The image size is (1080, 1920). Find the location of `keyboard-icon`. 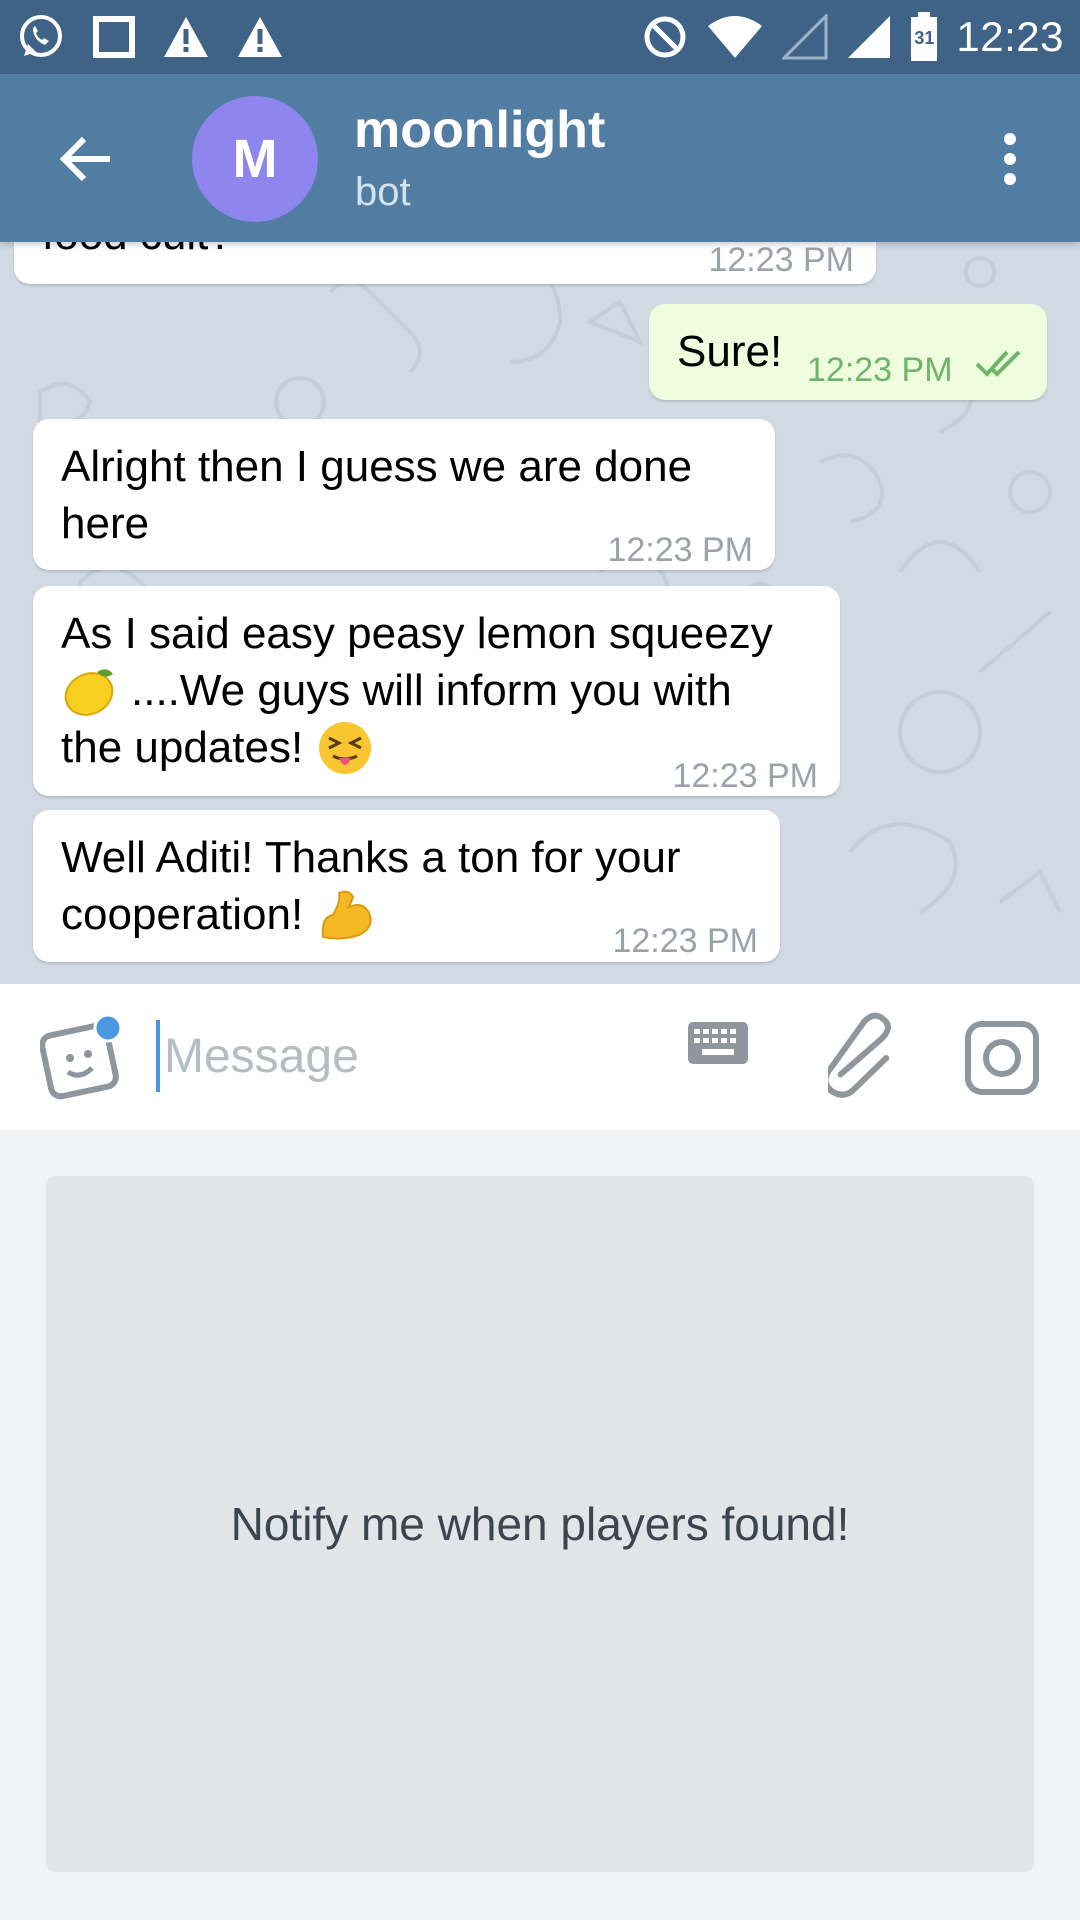

keyboard-icon is located at coordinates (718, 1043).